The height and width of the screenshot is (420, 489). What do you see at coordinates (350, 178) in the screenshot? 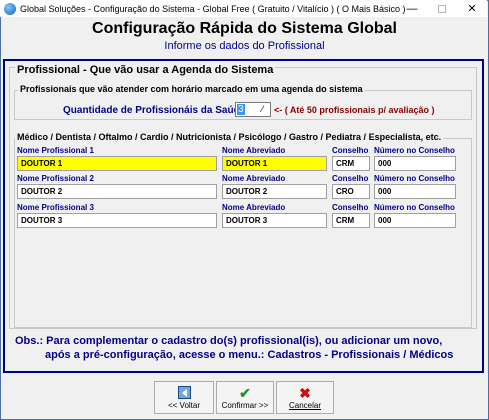
I see `prof-2-council-label: Conselho` at bounding box center [350, 178].